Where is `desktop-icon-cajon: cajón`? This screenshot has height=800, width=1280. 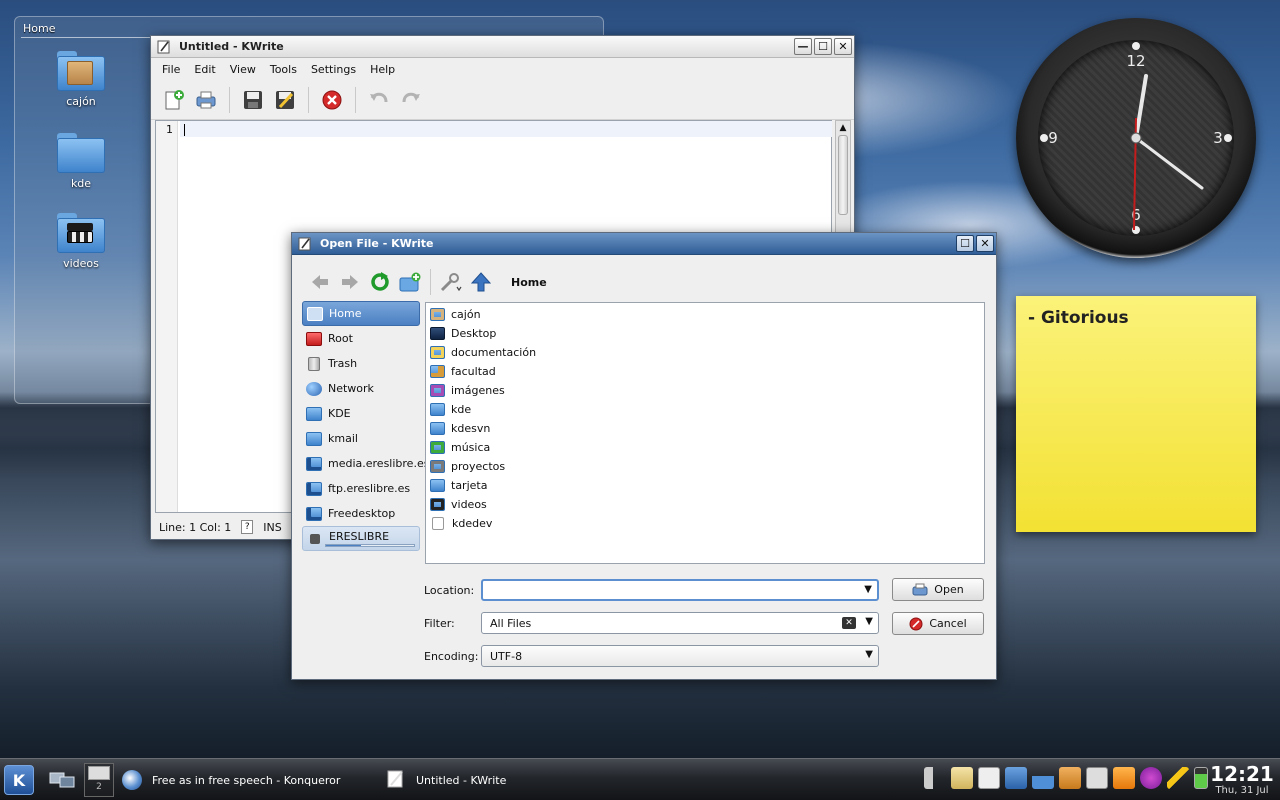 desktop-icon-cajon: cajón is located at coordinates (81, 79).